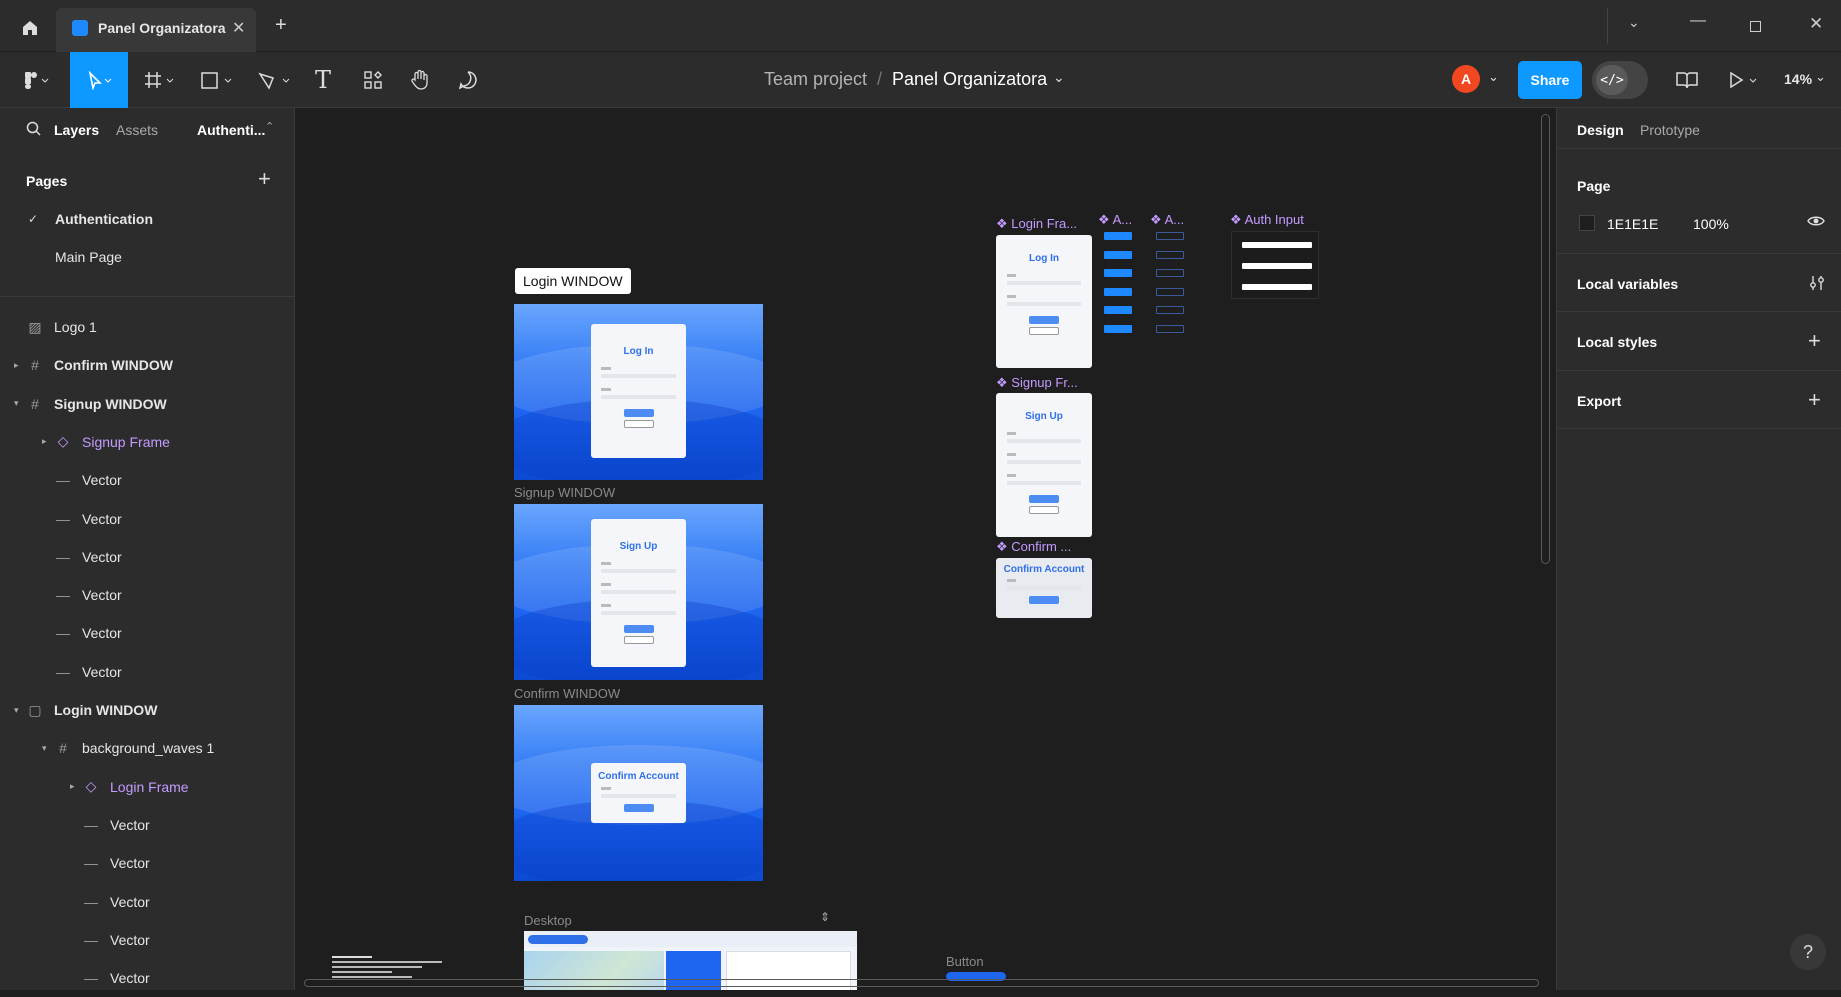 The width and height of the screenshot is (1841, 997). Describe the element at coordinates (1687, 80) in the screenshot. I see `library-book-icon` at that location.